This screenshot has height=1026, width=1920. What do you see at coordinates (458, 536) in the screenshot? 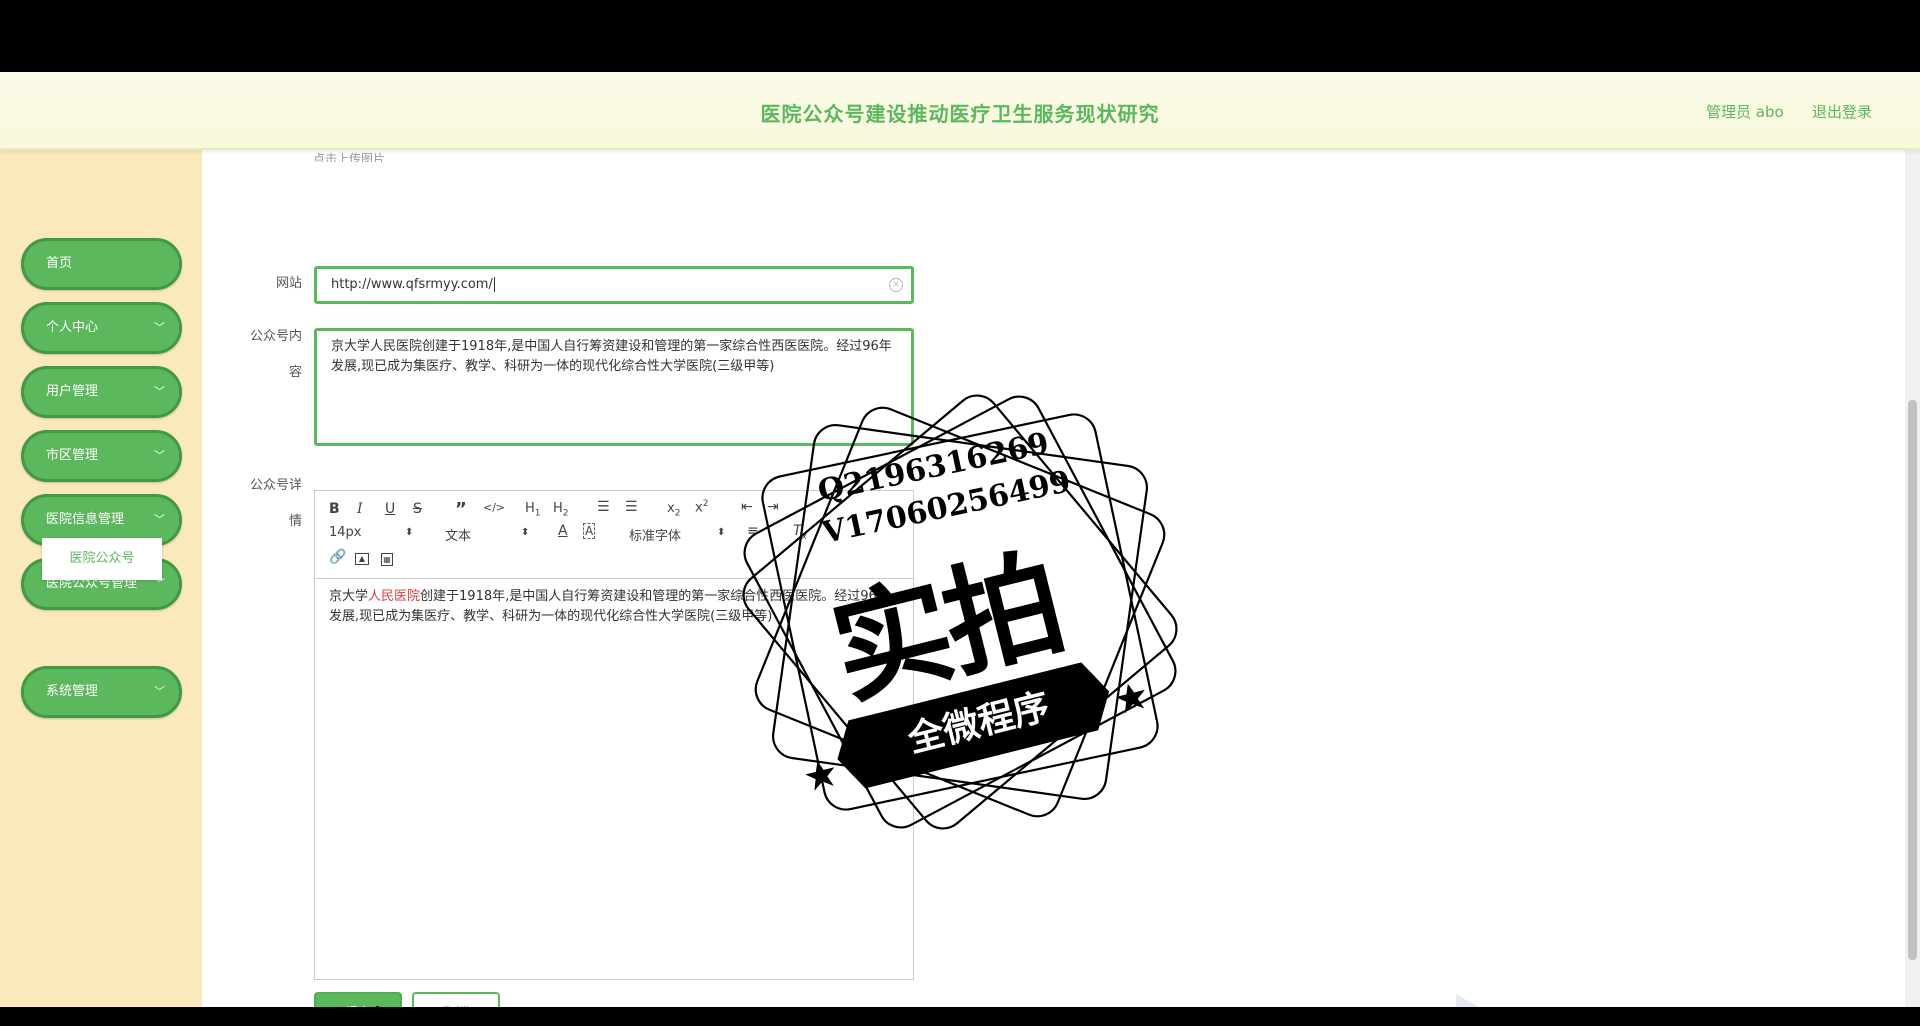
I see `paragraph-value: 文本` at bounding box center [458, 536].